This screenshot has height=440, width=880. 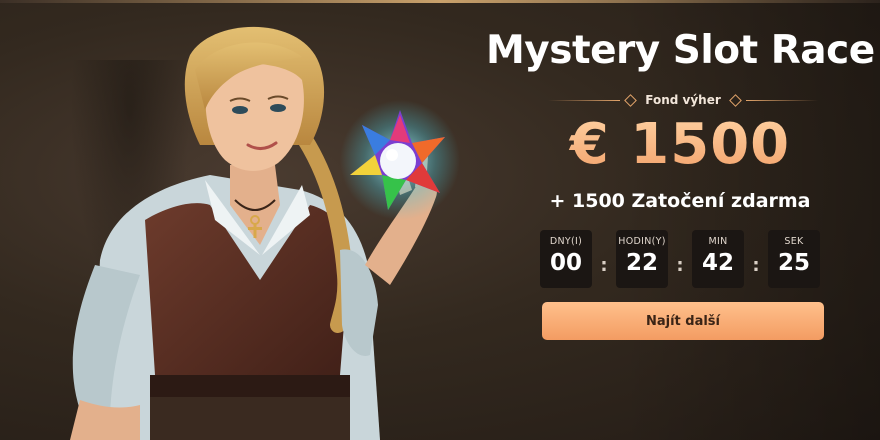 What do you see at coordinates (782, 100) in the screenshot?
I see `divider-right` at bounding box center [782, 100].